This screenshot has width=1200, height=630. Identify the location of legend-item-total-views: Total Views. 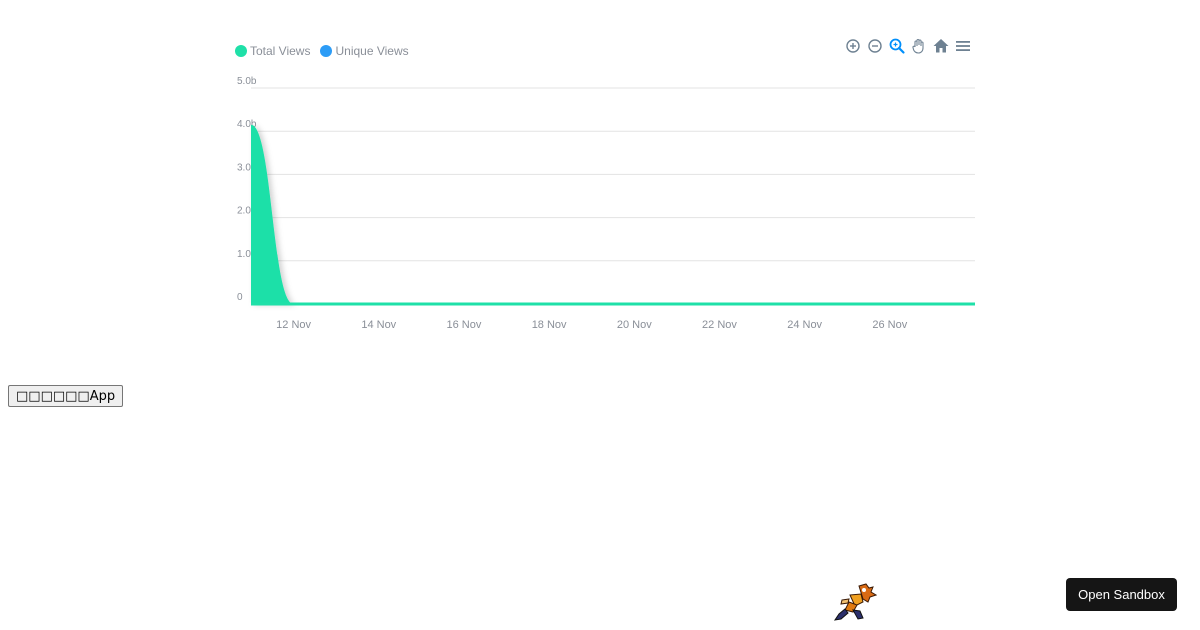
(272, 51).